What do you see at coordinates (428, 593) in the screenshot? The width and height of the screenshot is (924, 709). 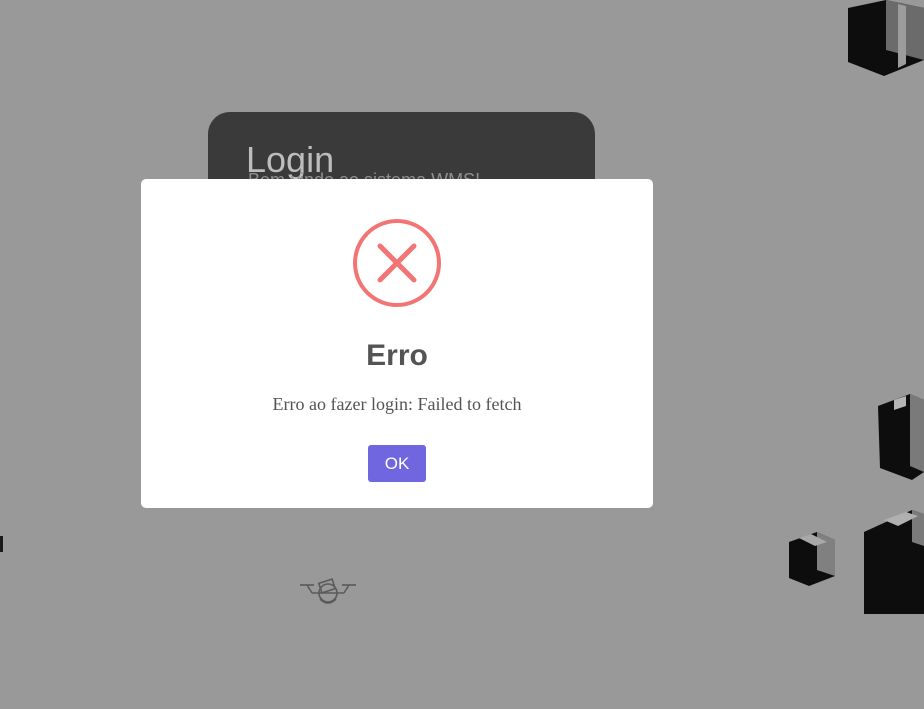 I see `footer-brand` at bounding box center [428, 593].